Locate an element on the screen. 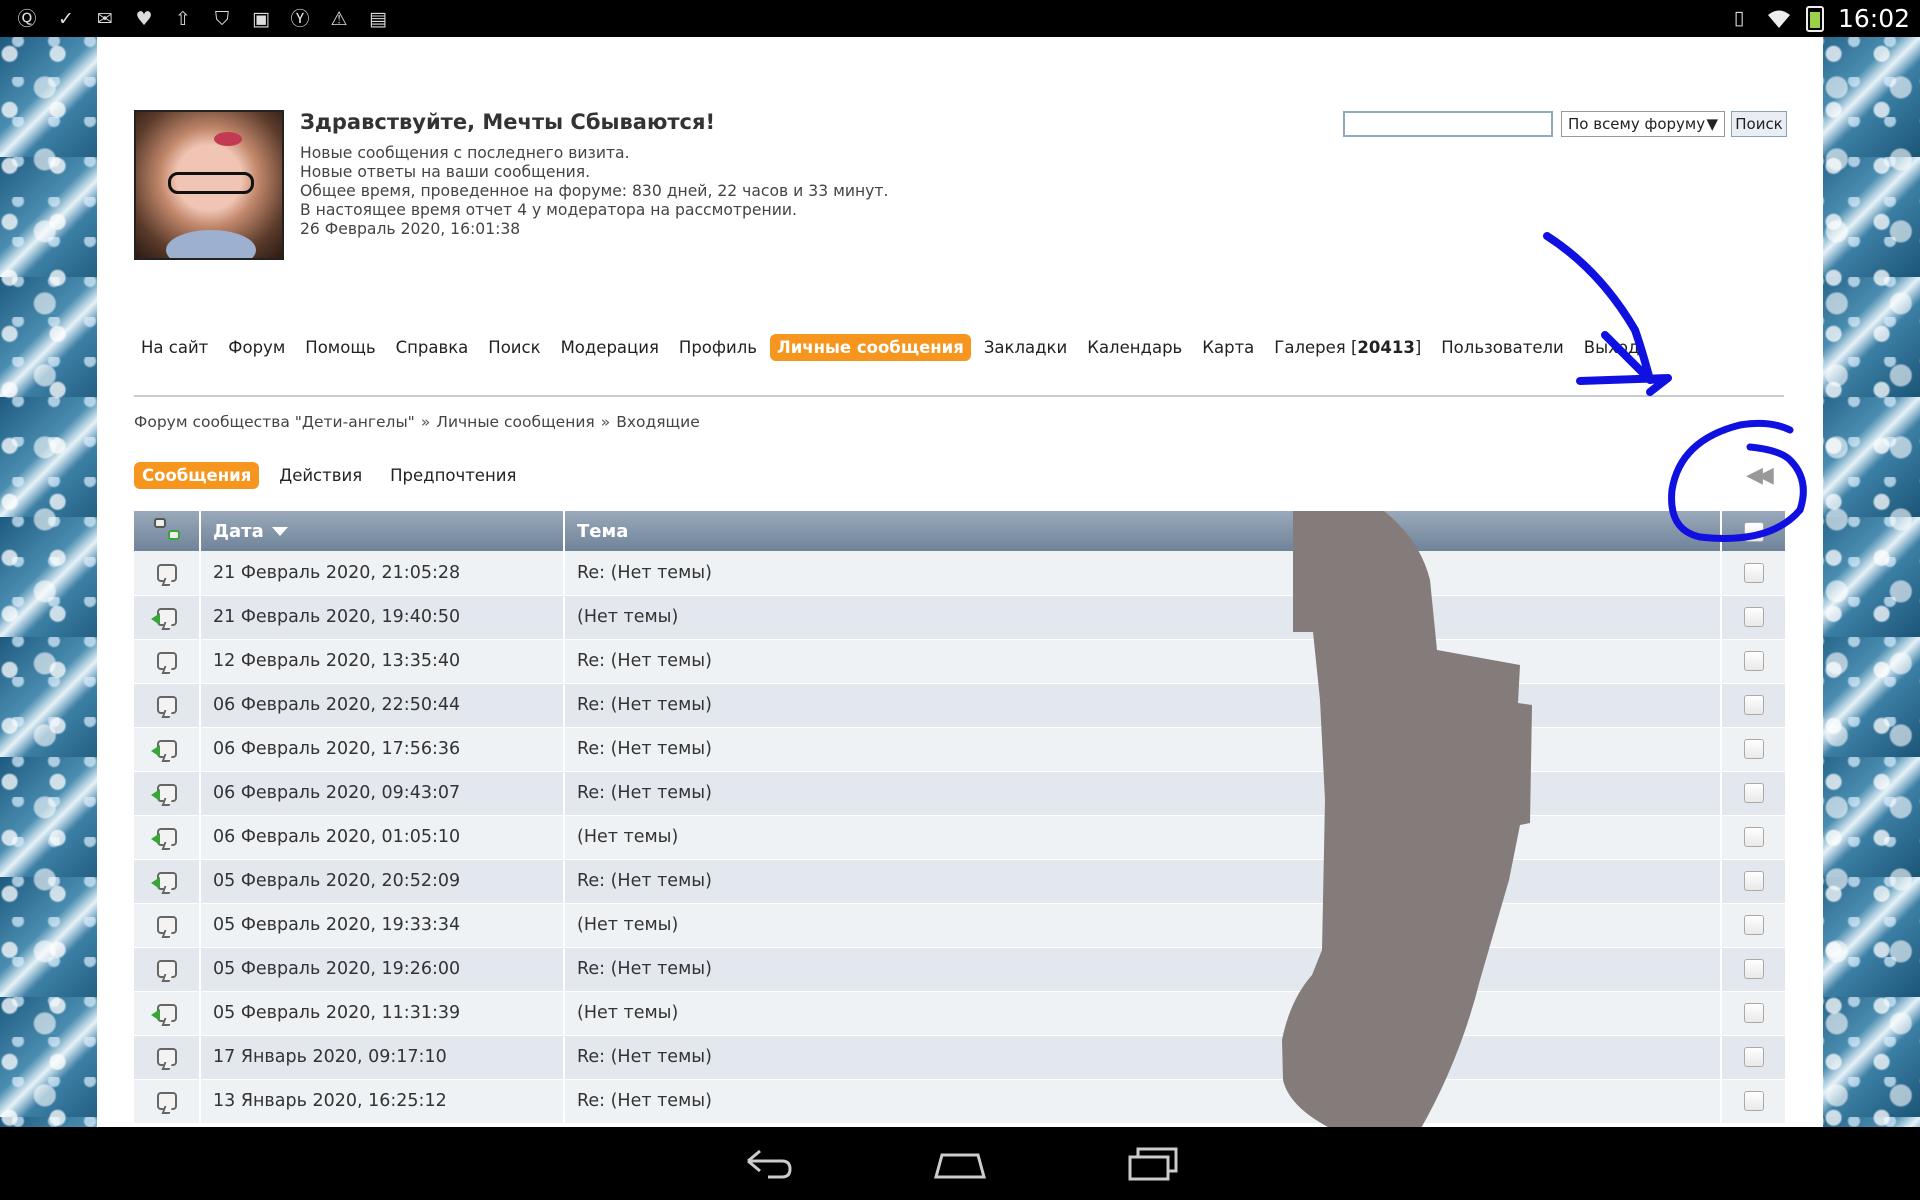 The width and height of the screenshot is (1920, 1200). nav-item: Профиль is located at coordinates (718, 347).